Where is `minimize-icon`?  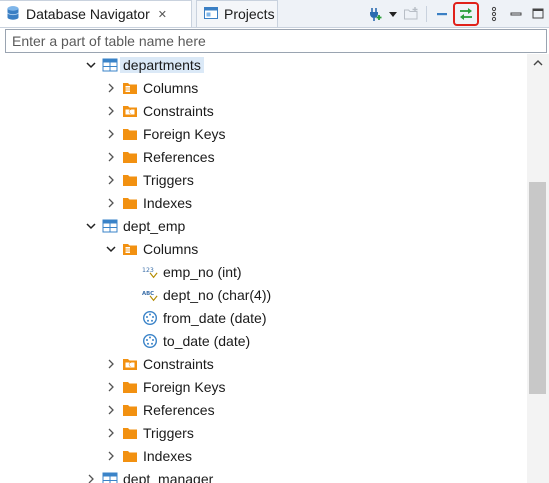
minimize-icon is located at coordinates (516, 14).